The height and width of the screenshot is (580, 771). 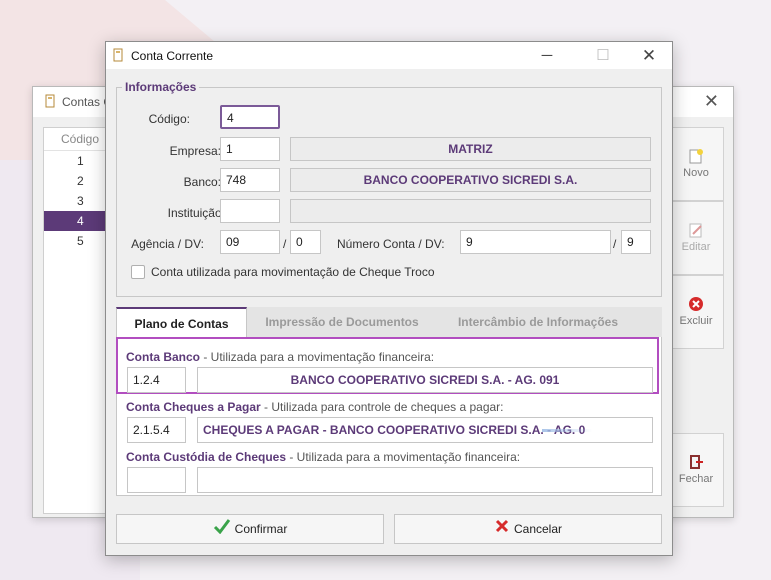 What do you see at coordinates (161, 87) in the screenshot?
I see `info-legend: Informações` at bounding box center [161, 87].